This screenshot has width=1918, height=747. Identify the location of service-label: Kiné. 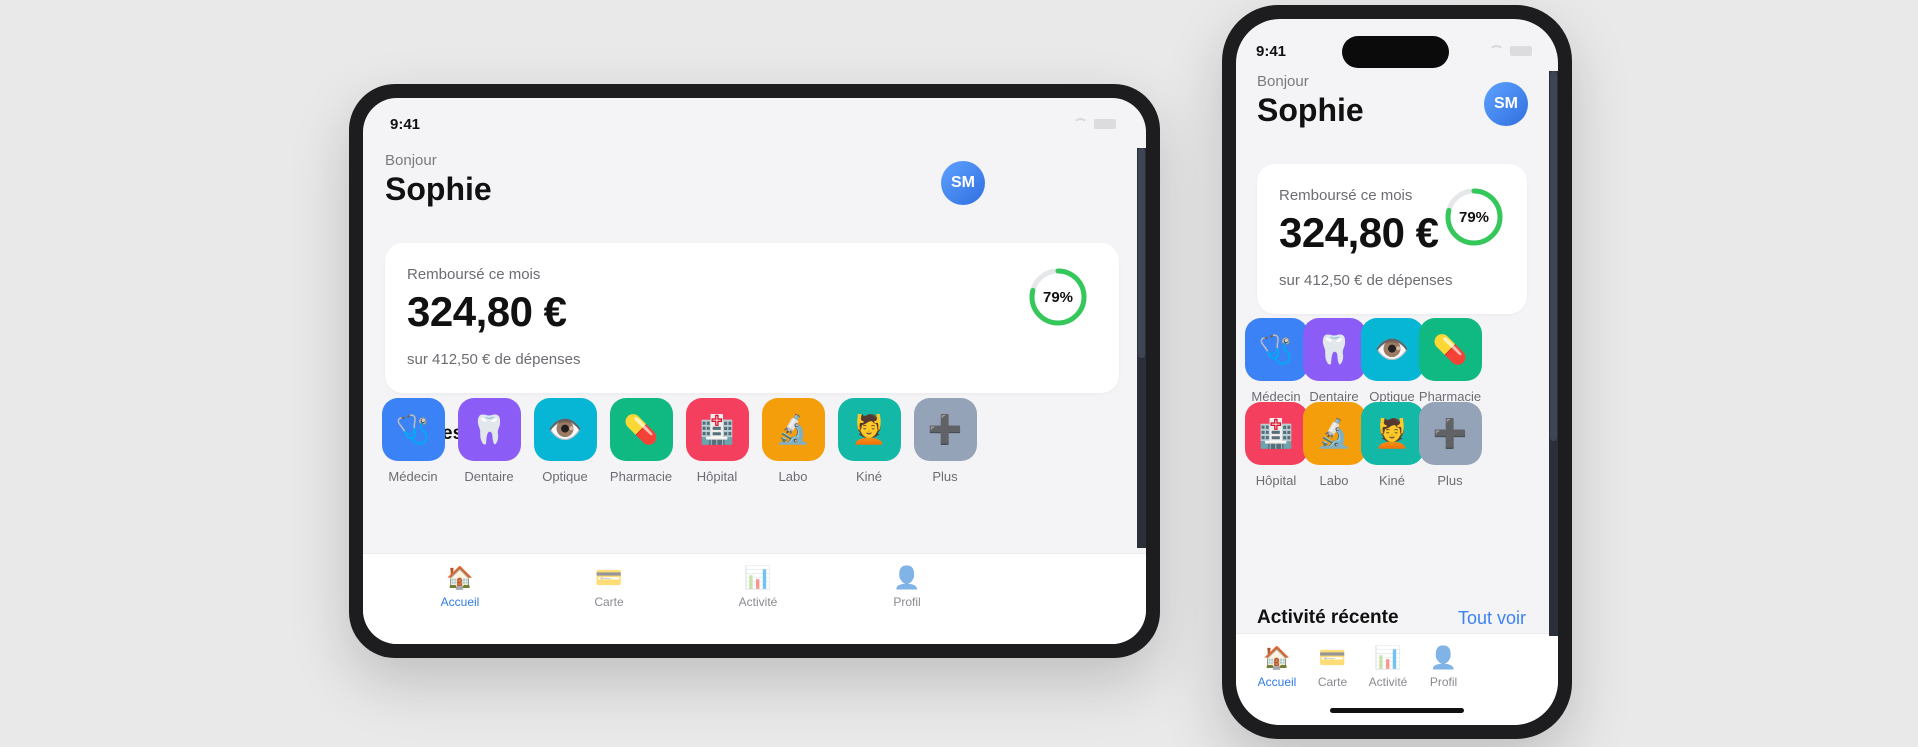
(869, 476).